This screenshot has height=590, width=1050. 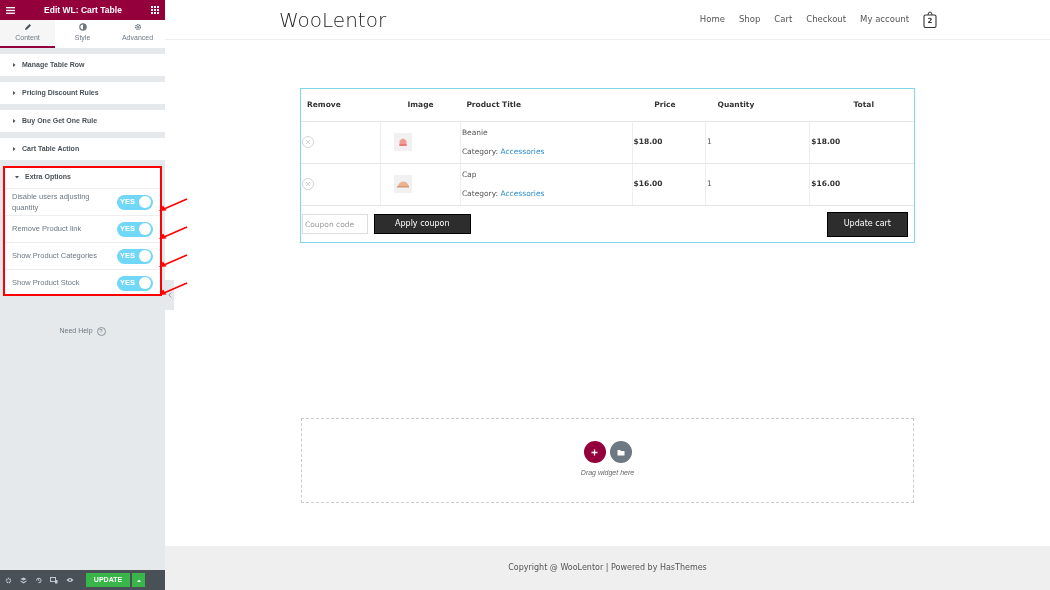 I want to click on apply-coupon-button: Apply coupon, so click(x=422, y=224).